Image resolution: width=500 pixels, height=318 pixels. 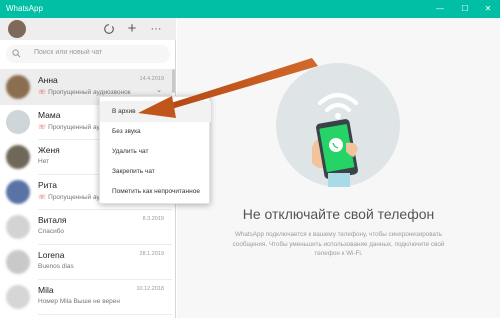 What do you see at coordinates (52, 220) in the screenshot?
I see `chat-name: Виталя` at bounding box center [52, 220].